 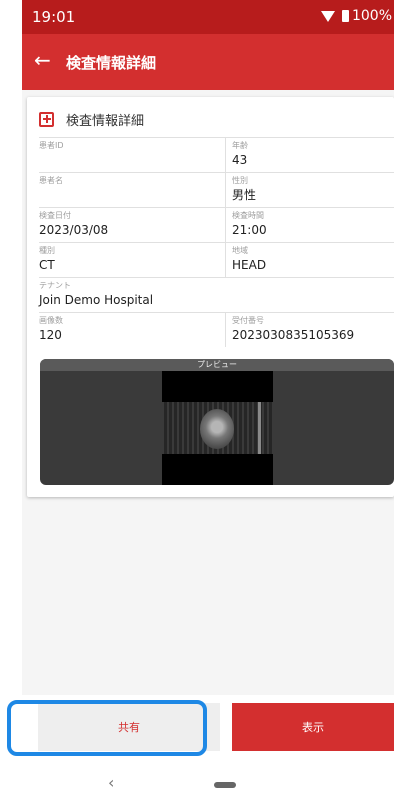 I want to click on age-cell: 年齢 43, so click(x=309, y=155).